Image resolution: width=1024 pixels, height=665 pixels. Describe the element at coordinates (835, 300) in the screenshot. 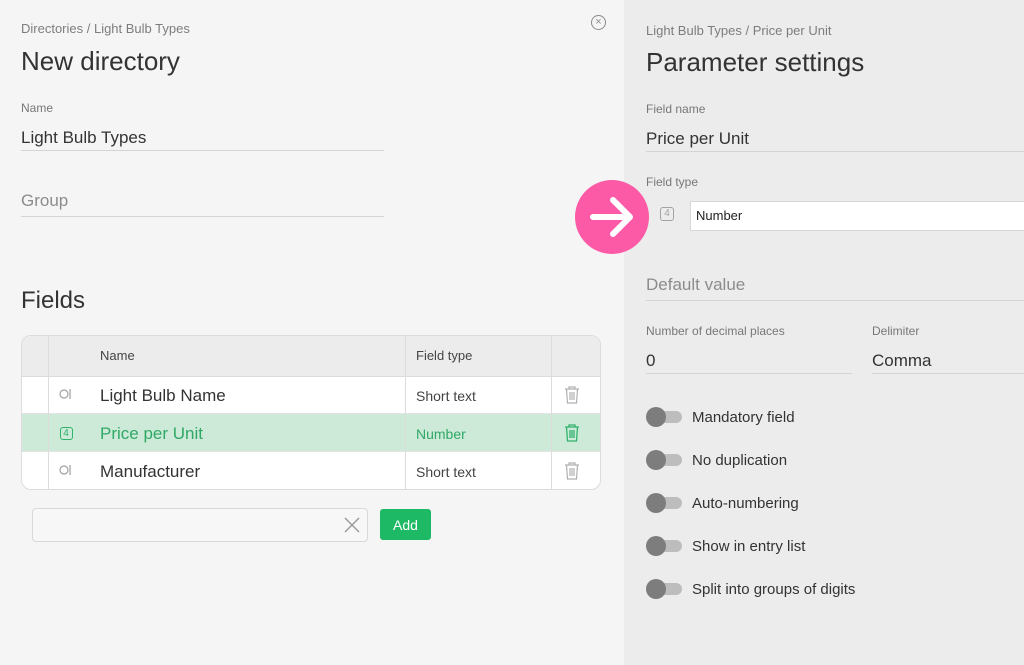

I see `default-value-underline` at that location.